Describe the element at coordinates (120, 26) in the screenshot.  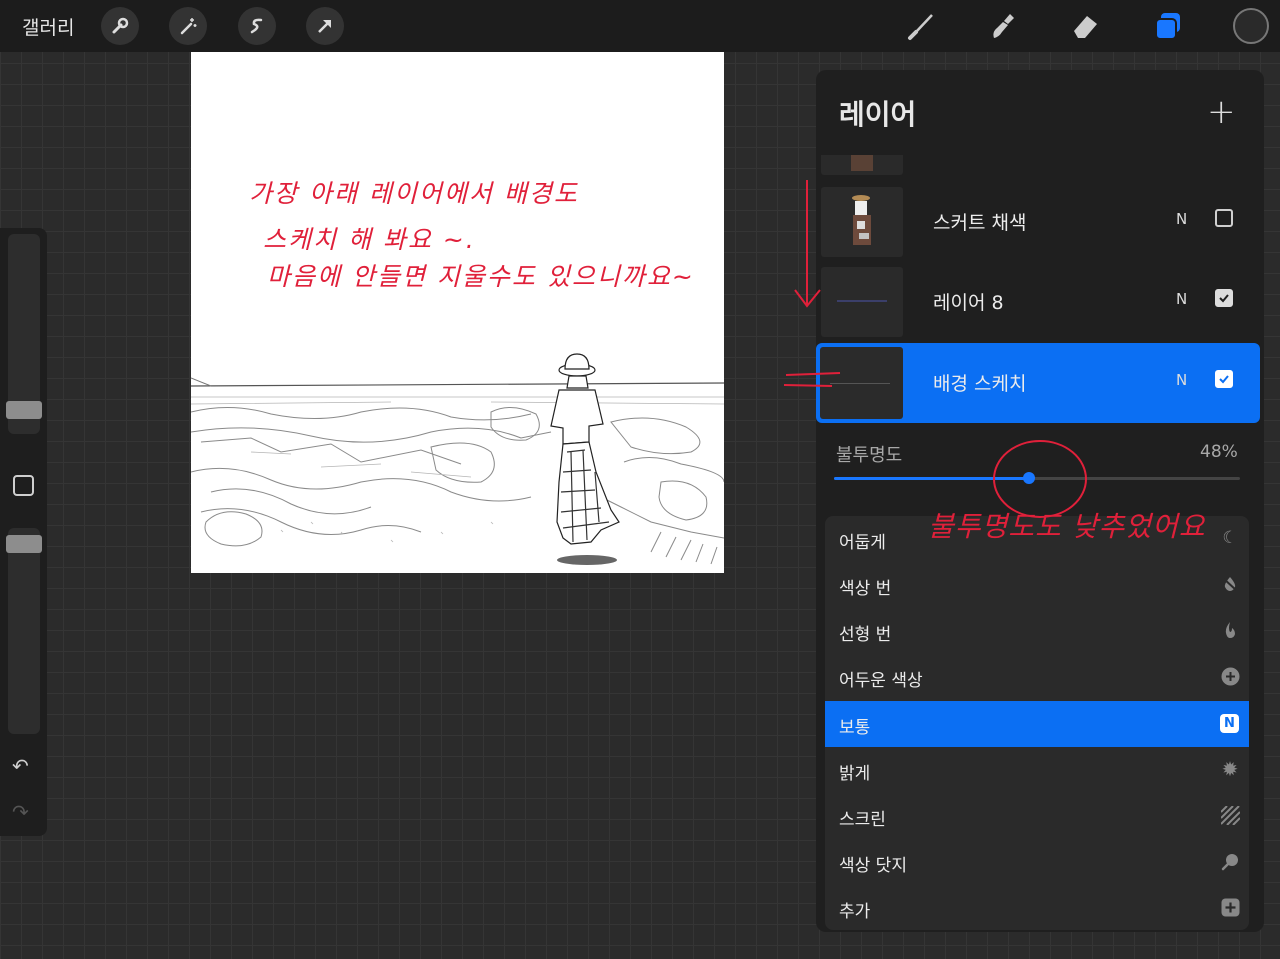
I see `wrench-icon` at that location.